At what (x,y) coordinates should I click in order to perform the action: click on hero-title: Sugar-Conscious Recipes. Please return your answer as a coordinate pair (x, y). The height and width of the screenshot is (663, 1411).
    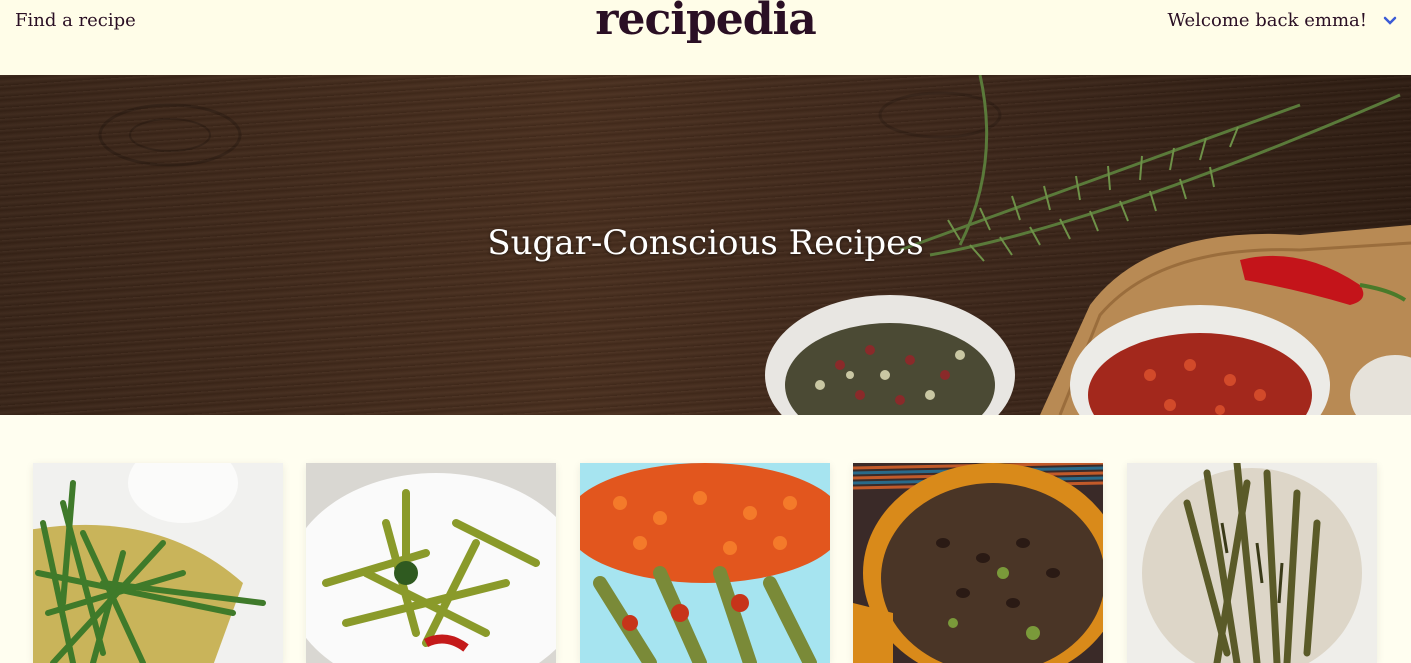
    Looking at the image, I should click on (705, 243).